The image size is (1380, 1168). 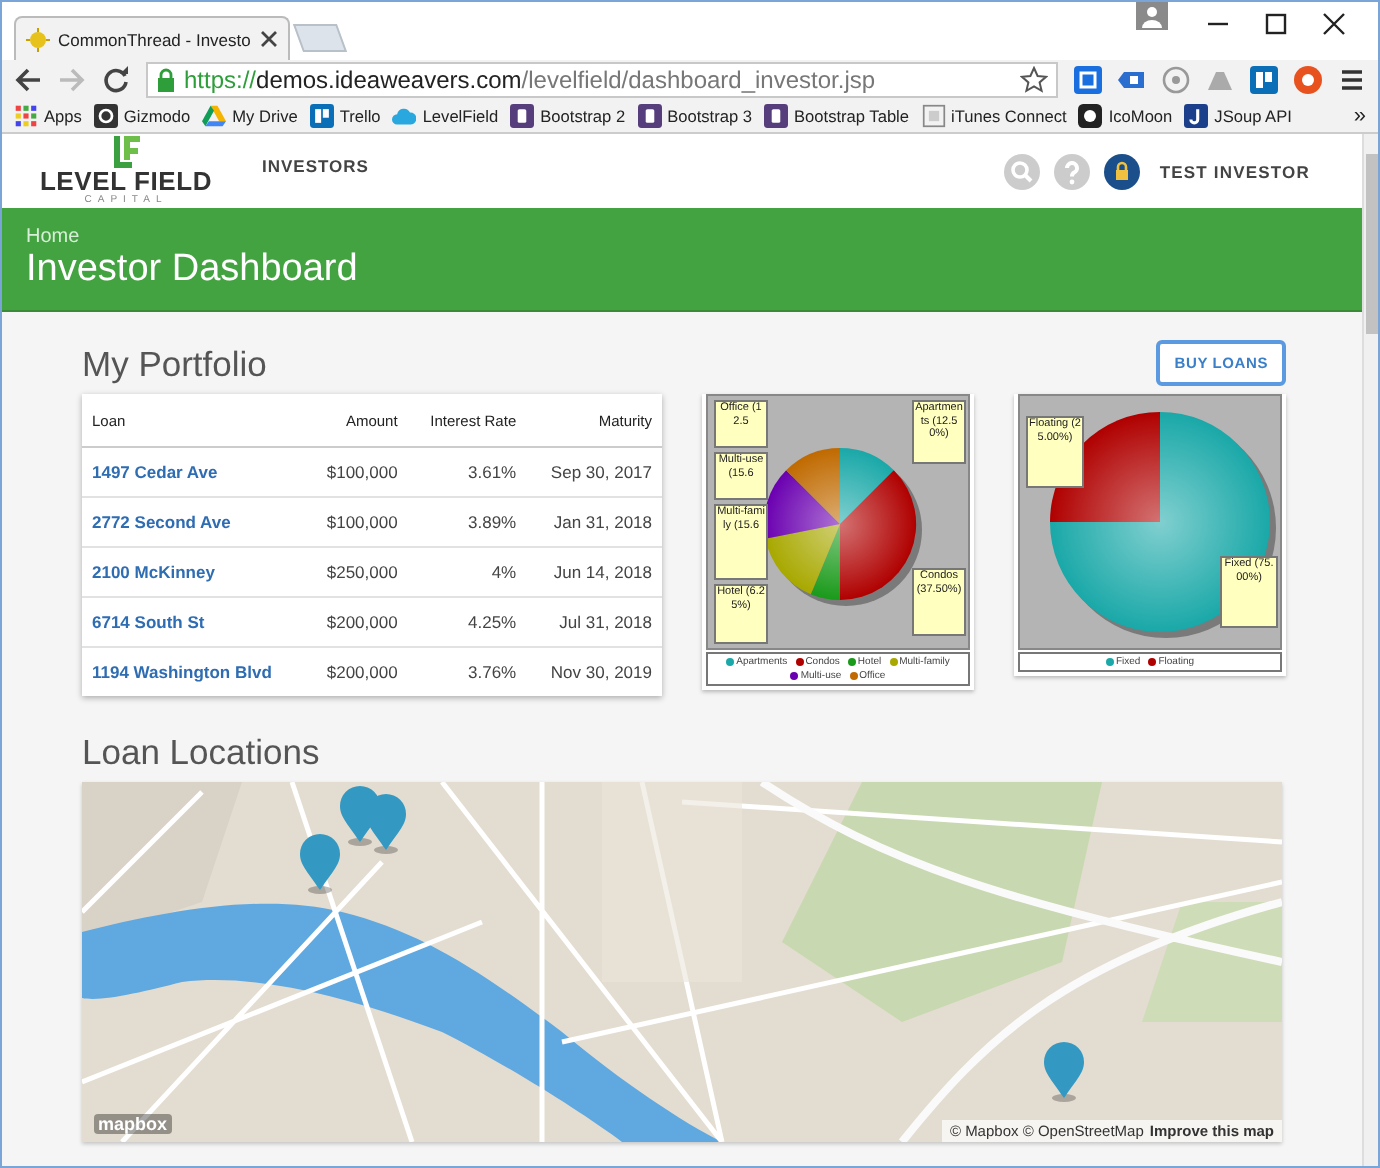 What do you see at coordinates (133, 1124) in the screenshot?
I see `map-logo: mapbox` at bounding box center [133, 1124].